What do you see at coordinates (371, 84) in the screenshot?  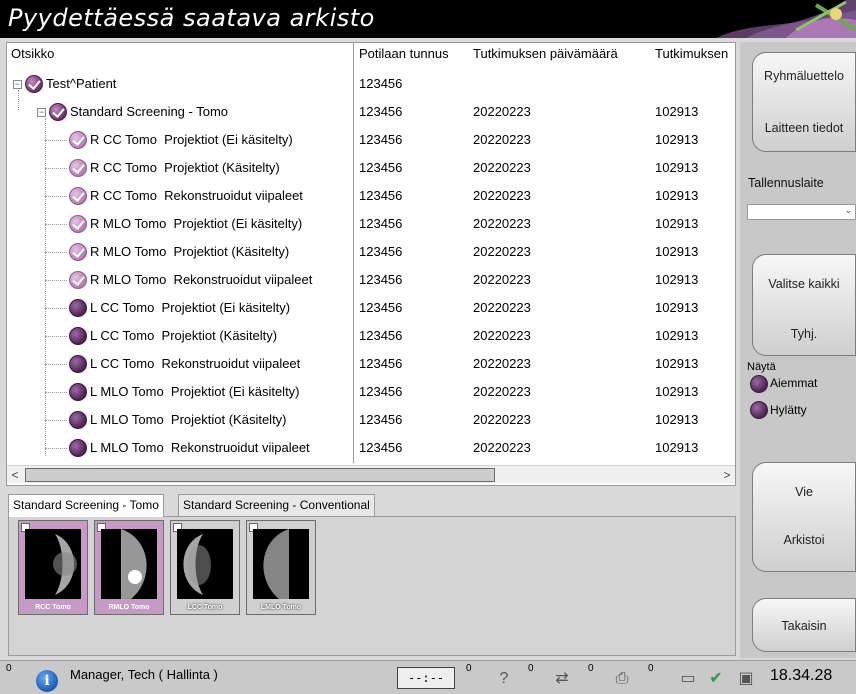 I see `table-row: − Test^Patient 123456` at bounding box center [371, 84].